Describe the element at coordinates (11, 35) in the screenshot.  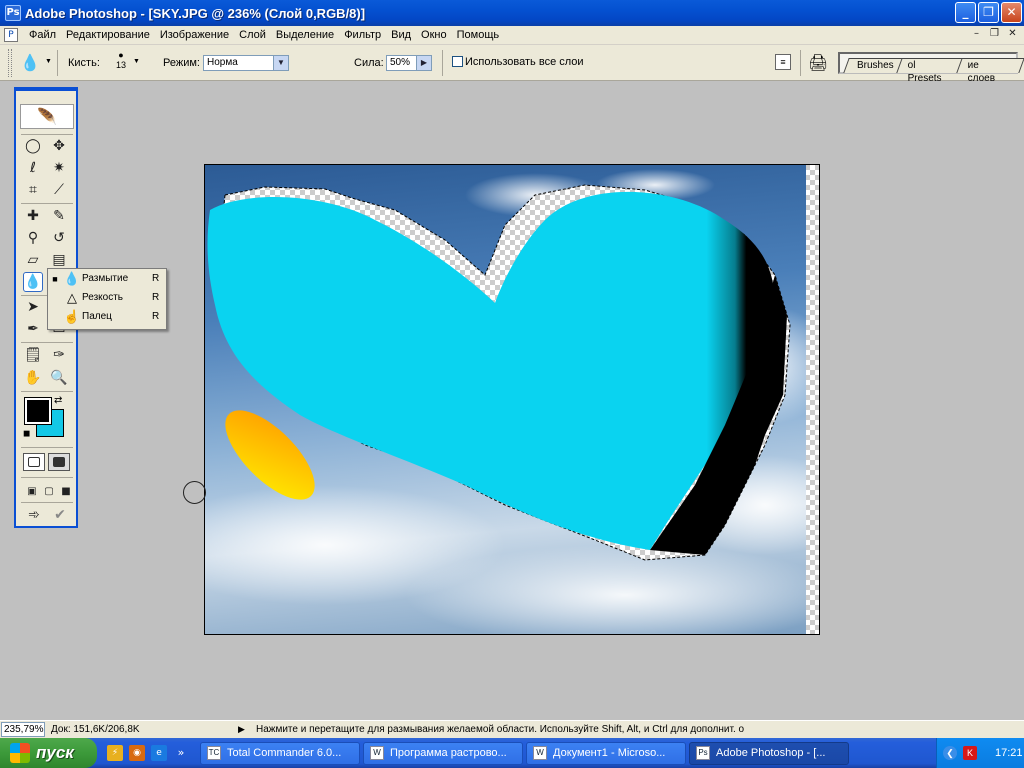
I see `document-icon: P` at that location.